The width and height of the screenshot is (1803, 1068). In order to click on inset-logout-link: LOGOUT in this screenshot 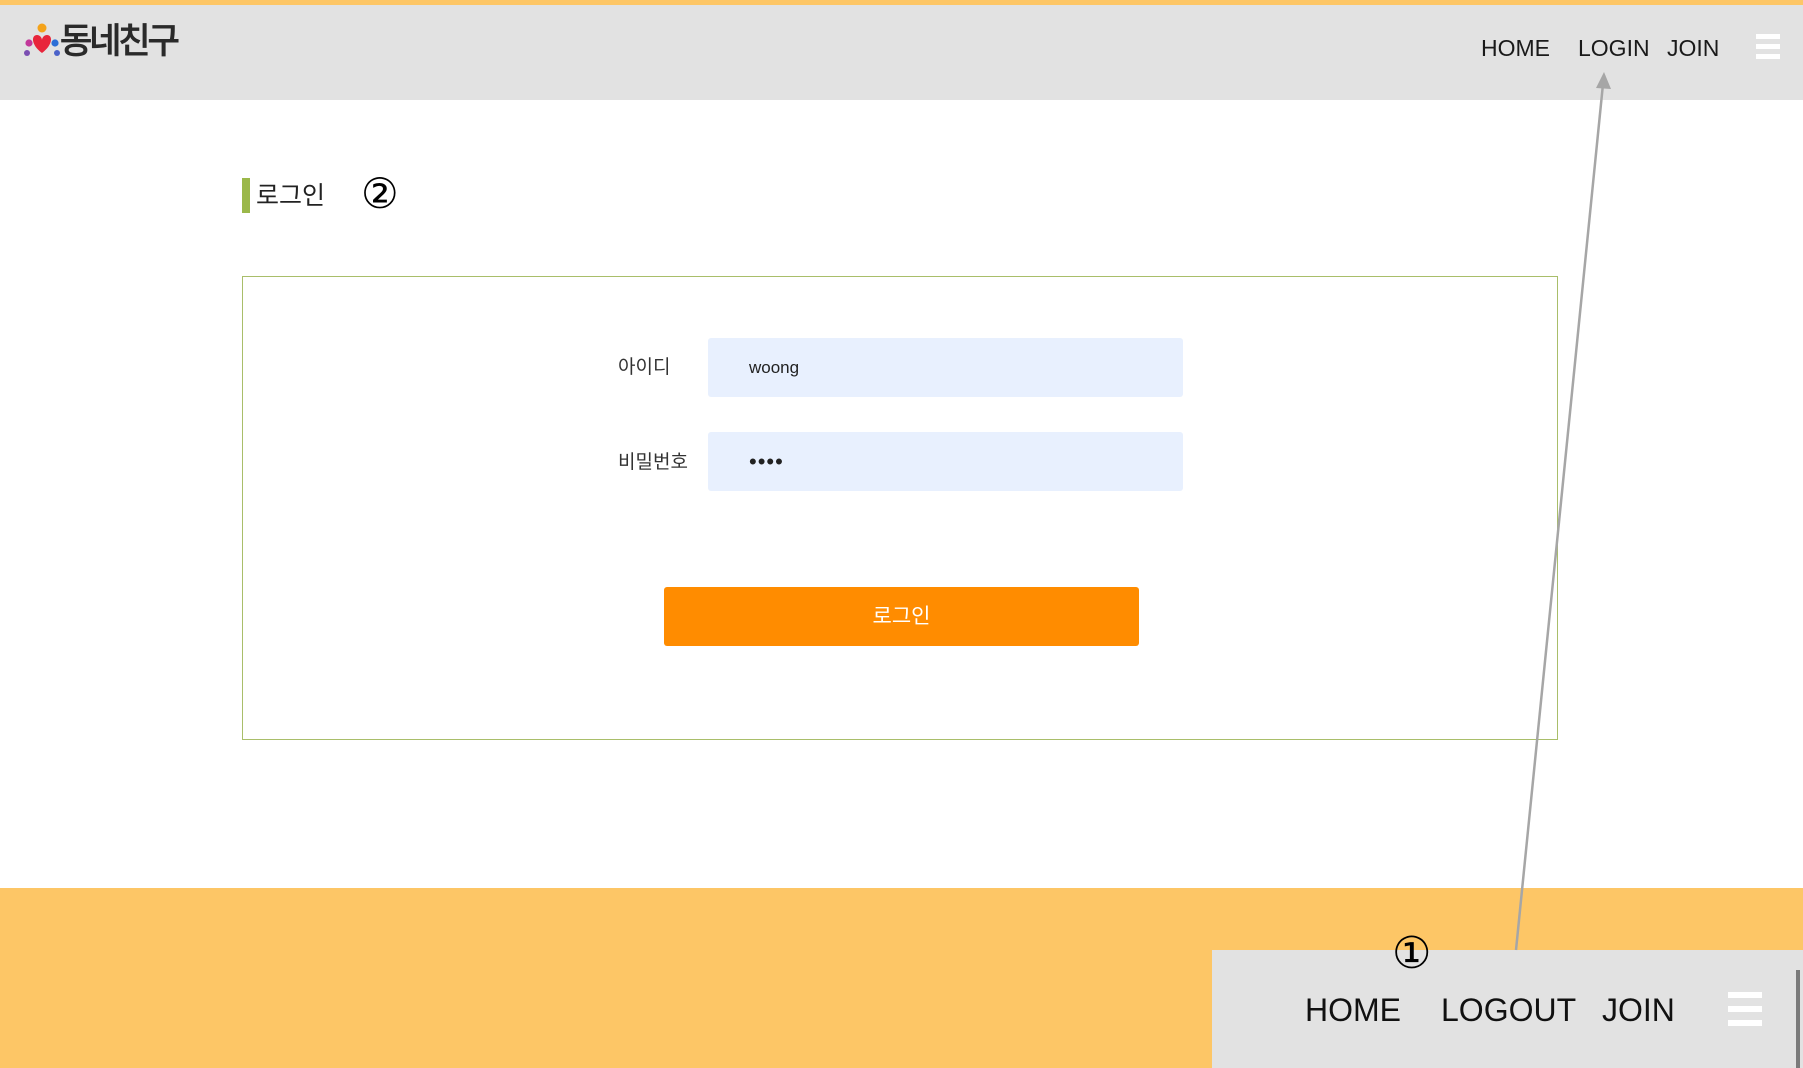, I will do `click(1508, 1010)`.